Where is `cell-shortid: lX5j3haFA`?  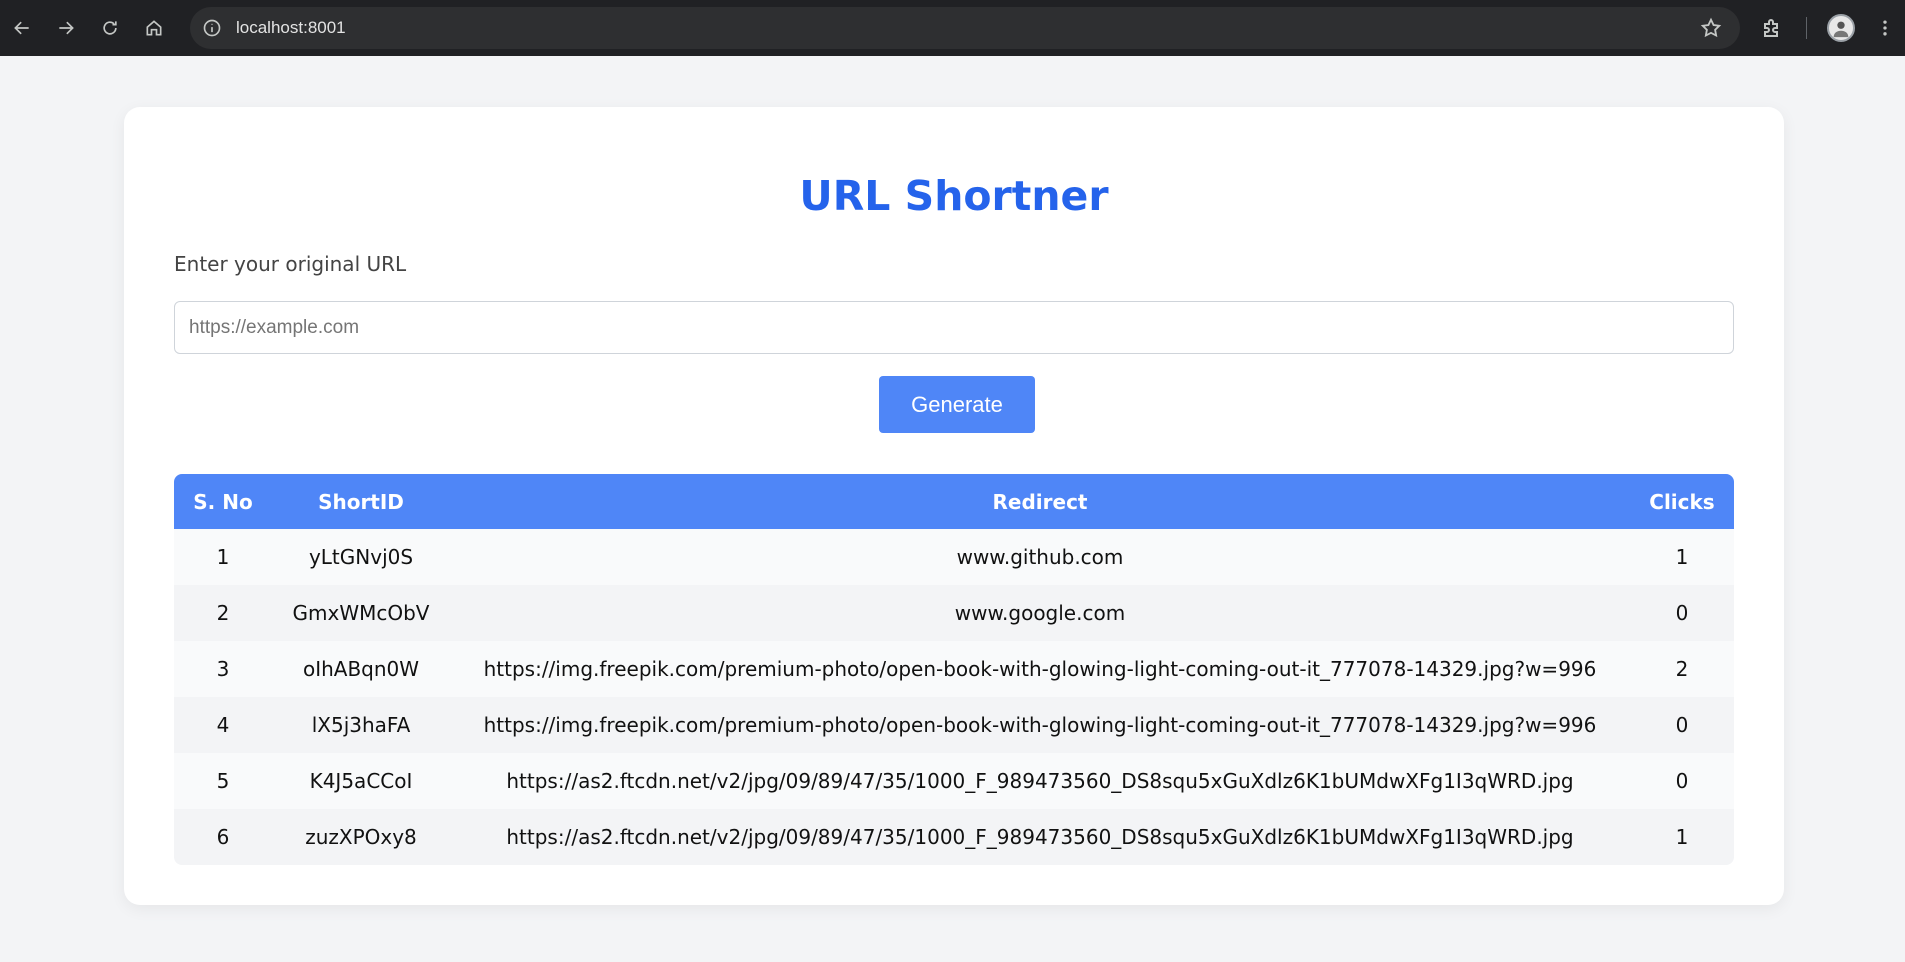
cell-shortid: lX5j3haFA is located at coordinates (361, 725).